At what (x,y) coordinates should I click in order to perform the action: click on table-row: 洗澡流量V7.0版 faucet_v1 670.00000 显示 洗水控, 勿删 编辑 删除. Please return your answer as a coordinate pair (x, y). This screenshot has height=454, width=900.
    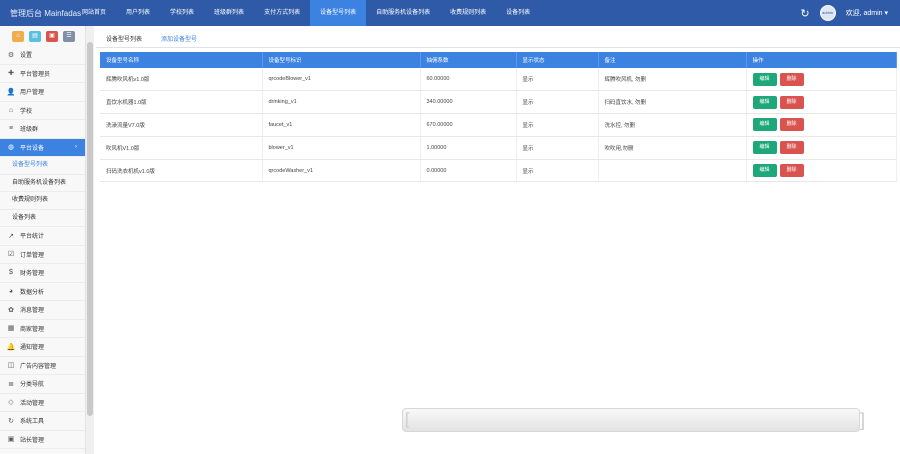
    Looking at the image, I should click on (498, 125).